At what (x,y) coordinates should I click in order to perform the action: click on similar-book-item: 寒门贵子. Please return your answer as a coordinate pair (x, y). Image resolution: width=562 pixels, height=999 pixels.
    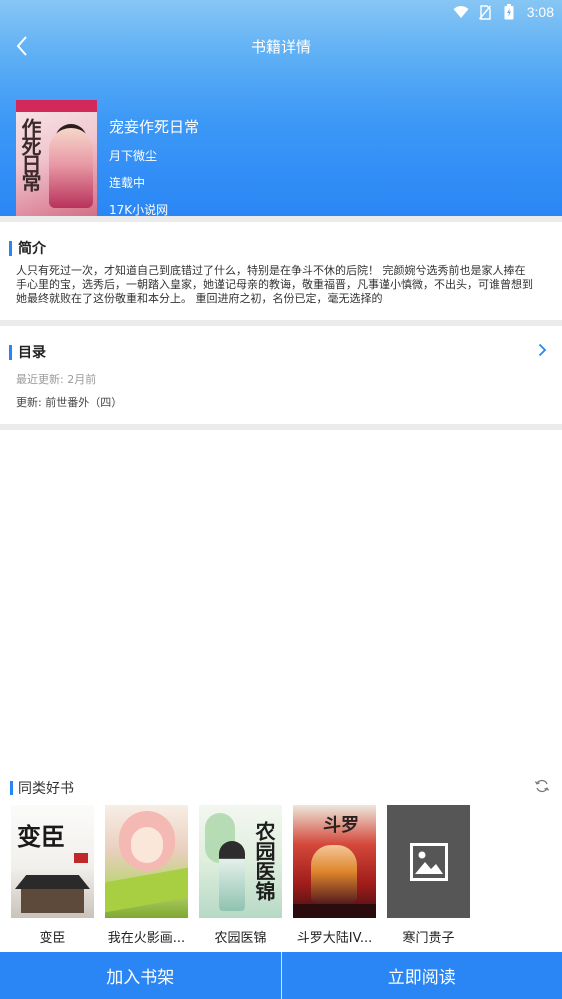
    Looking at the image, I should click on (428, 875).